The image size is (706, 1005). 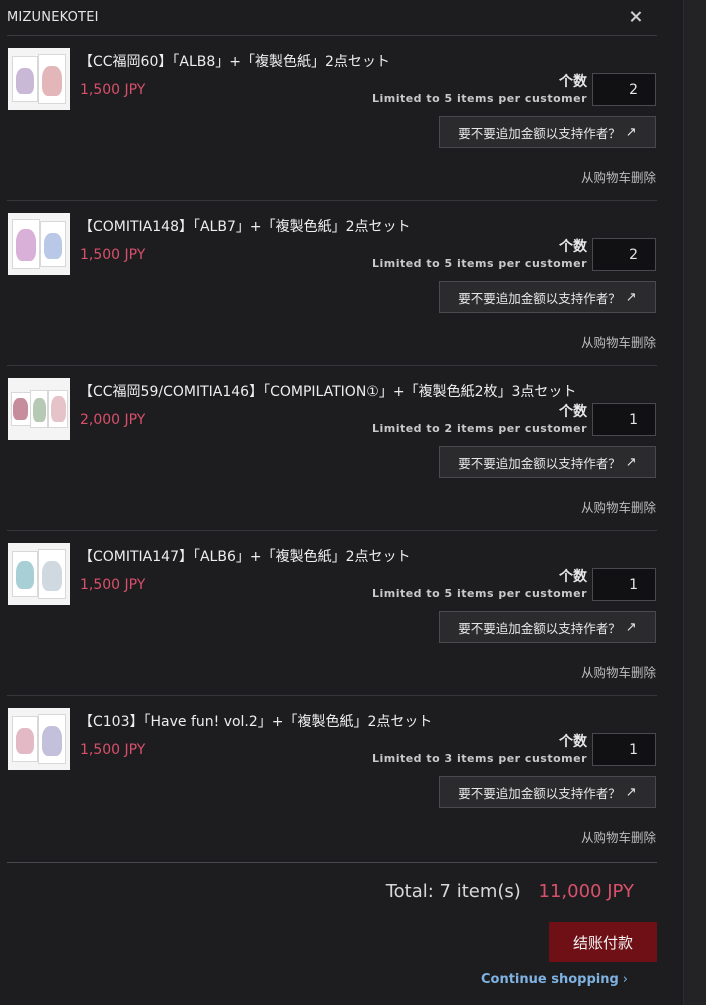 I want to click on product-title: 【COMITIA148】「ALB7」+「複製色紙」2点セット, so click(x=245, y=226).